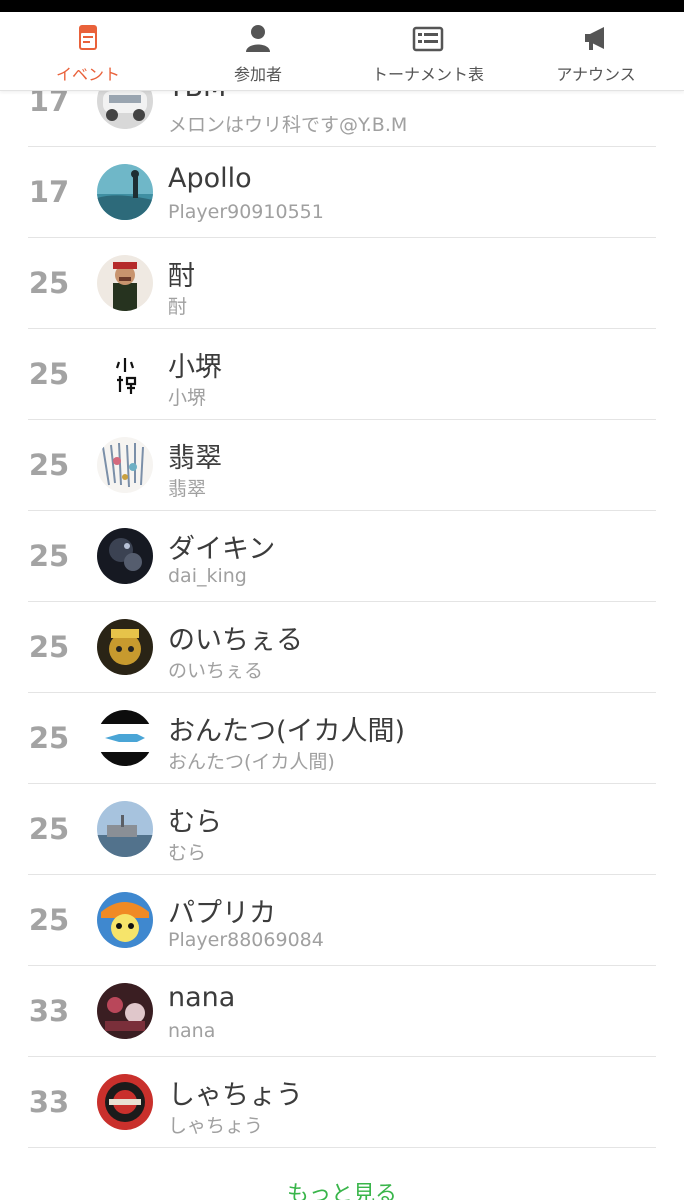  What do you see at coordinates (342, 465) in the screenshot?
I see `list-item: 25 翡翠 翡翠` at bounding box center [342, 465].